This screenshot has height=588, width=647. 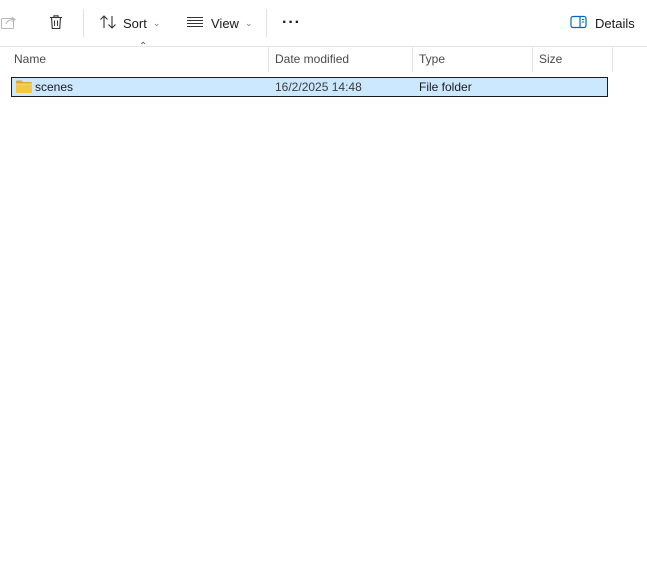 What do you see at coordinates (318, 87) in the screenshot?
I see `file-date-modified: 16/2/2025 14:48` at bounding box center [318, 87].